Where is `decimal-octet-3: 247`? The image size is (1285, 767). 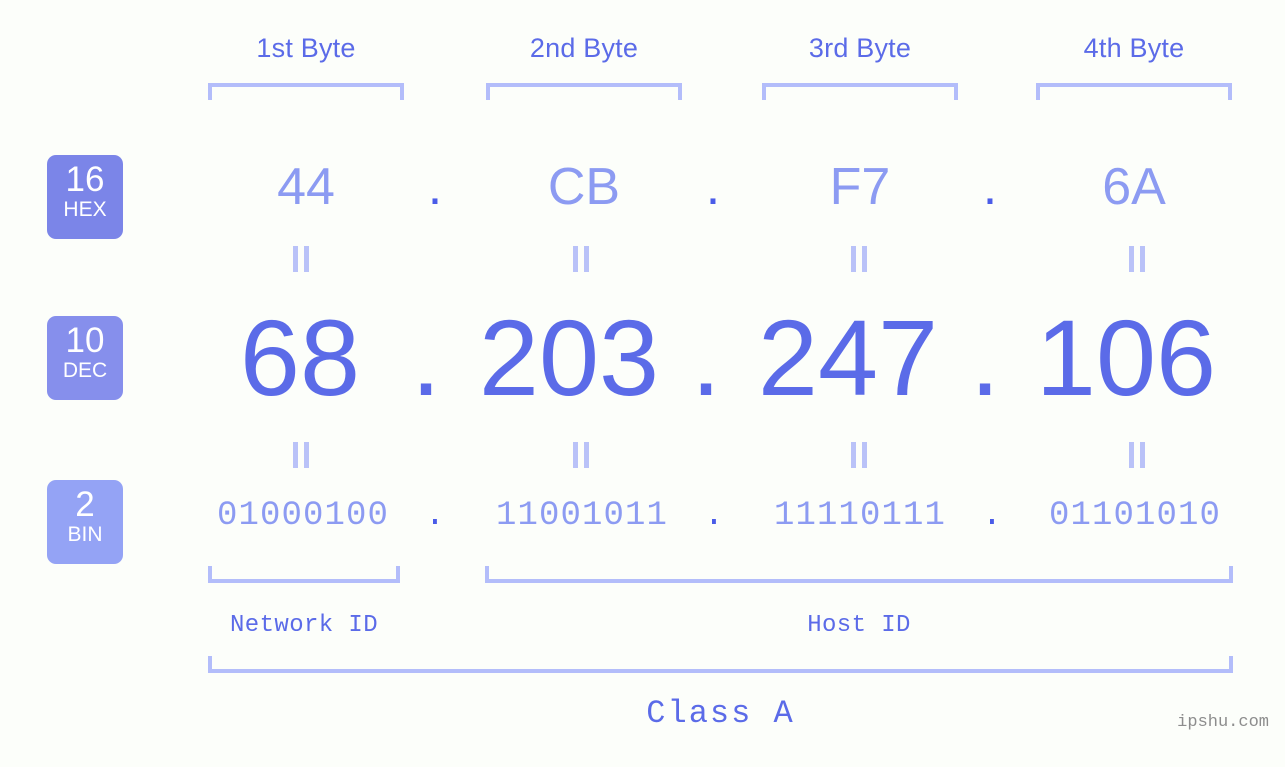
decimal-octet-3: 247 is located at coordinates (848, 357).